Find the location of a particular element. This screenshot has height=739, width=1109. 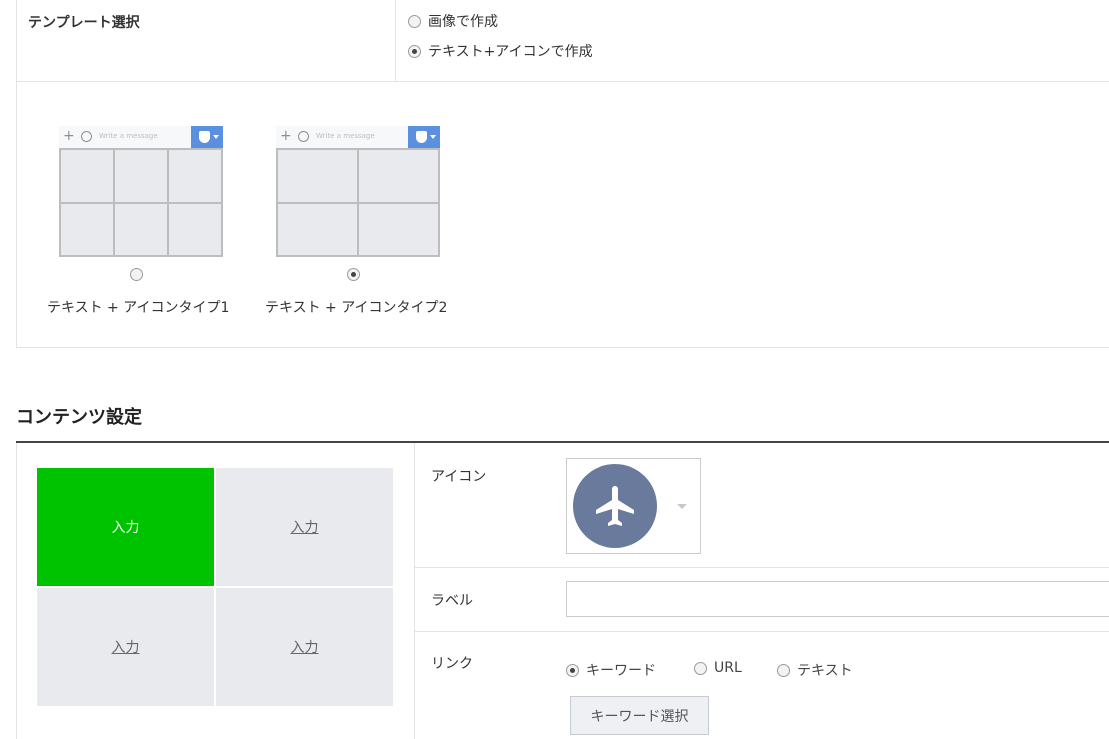

option-image: 画像で作成 is located at coordinates (453, 21).